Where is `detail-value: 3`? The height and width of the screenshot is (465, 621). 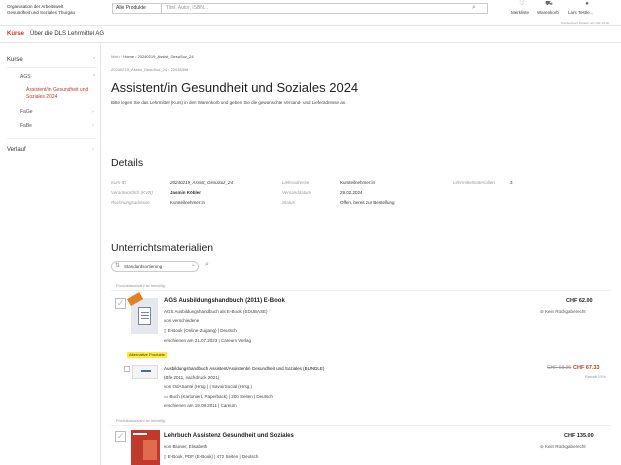 detail-value: 3 is located at coordinates (511, 182).